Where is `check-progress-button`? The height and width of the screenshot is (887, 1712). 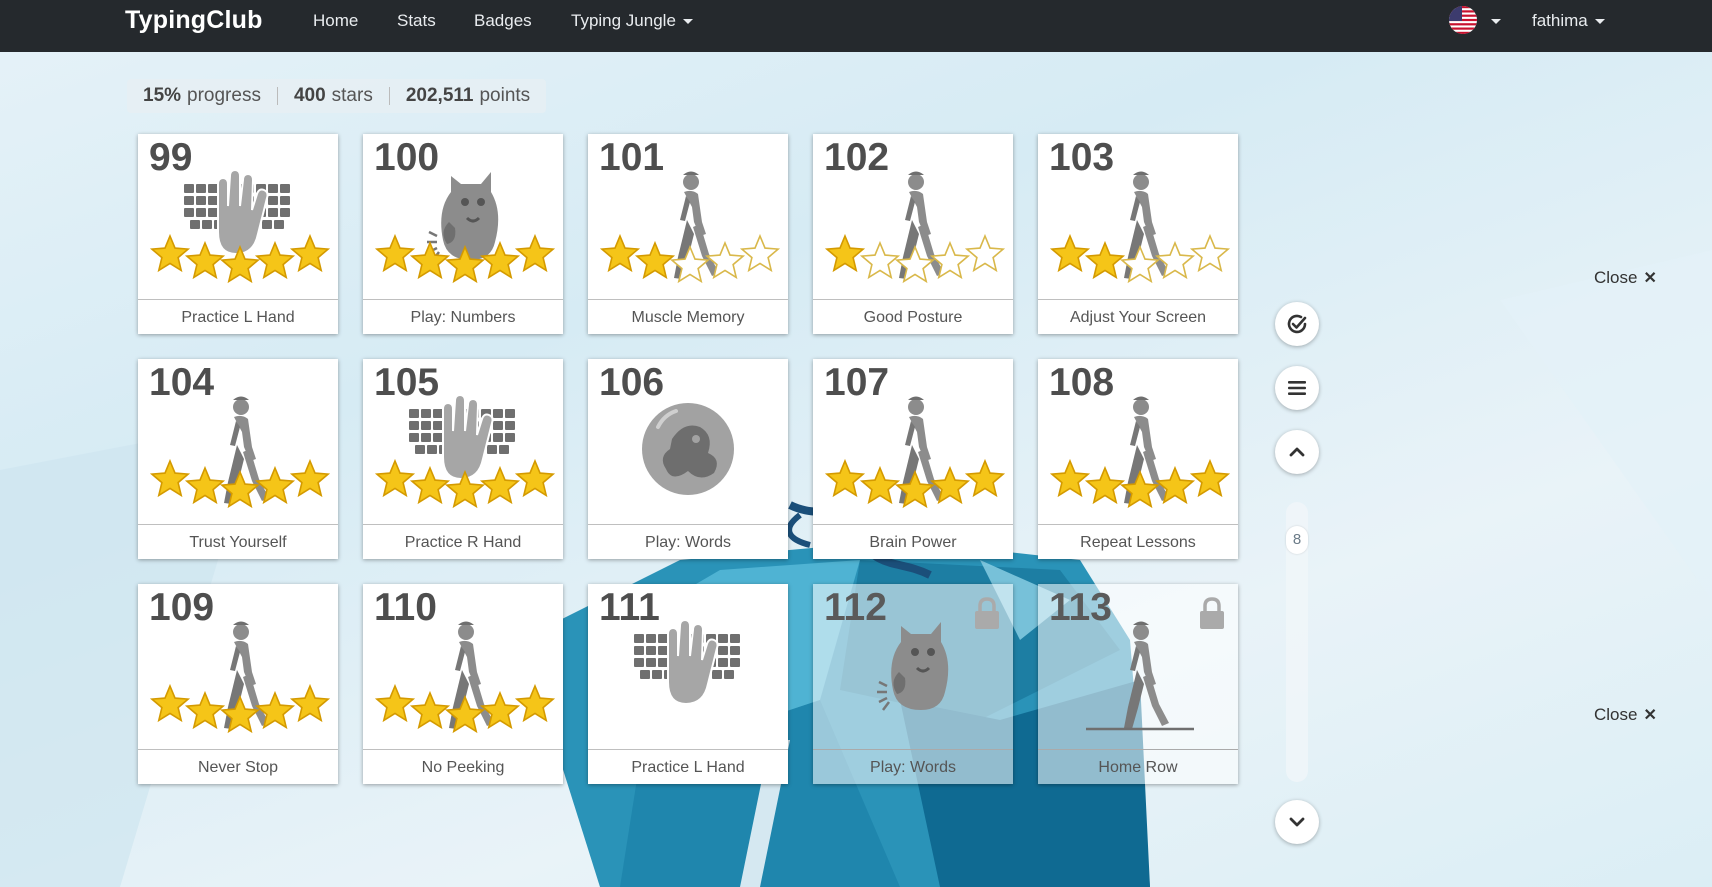
check-progress-button is located at coordinates (1297, 324).